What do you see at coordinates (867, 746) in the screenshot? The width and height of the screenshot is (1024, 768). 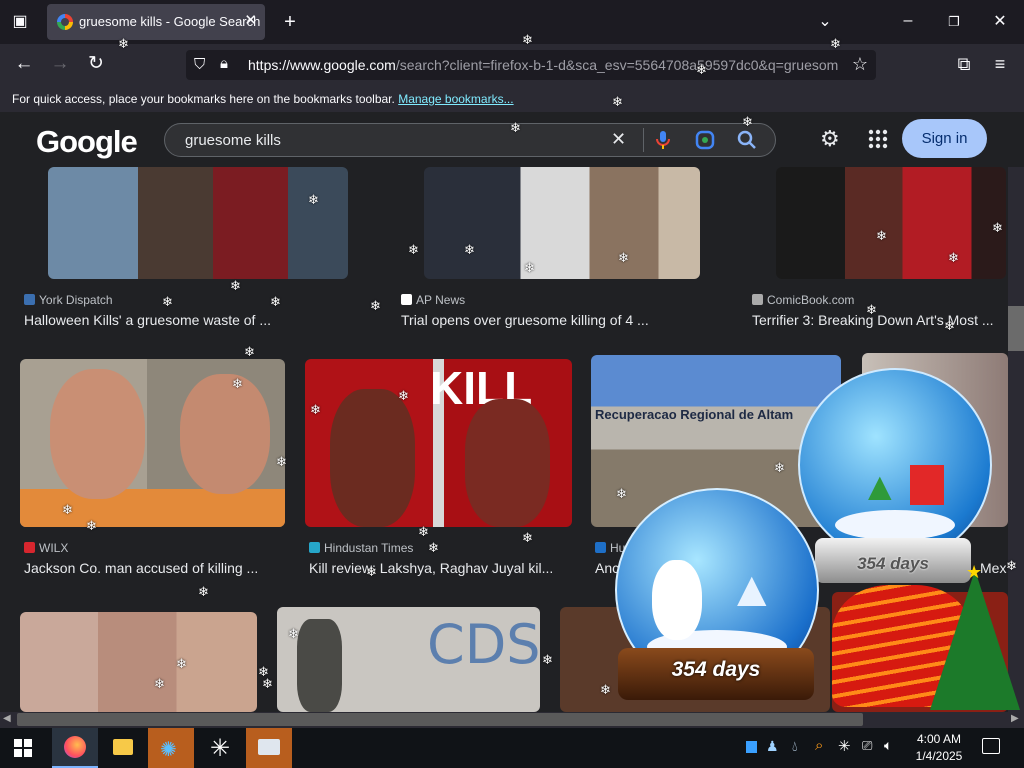 I see `tray-network-icon: ⎚` at bounding box center [867, 746].